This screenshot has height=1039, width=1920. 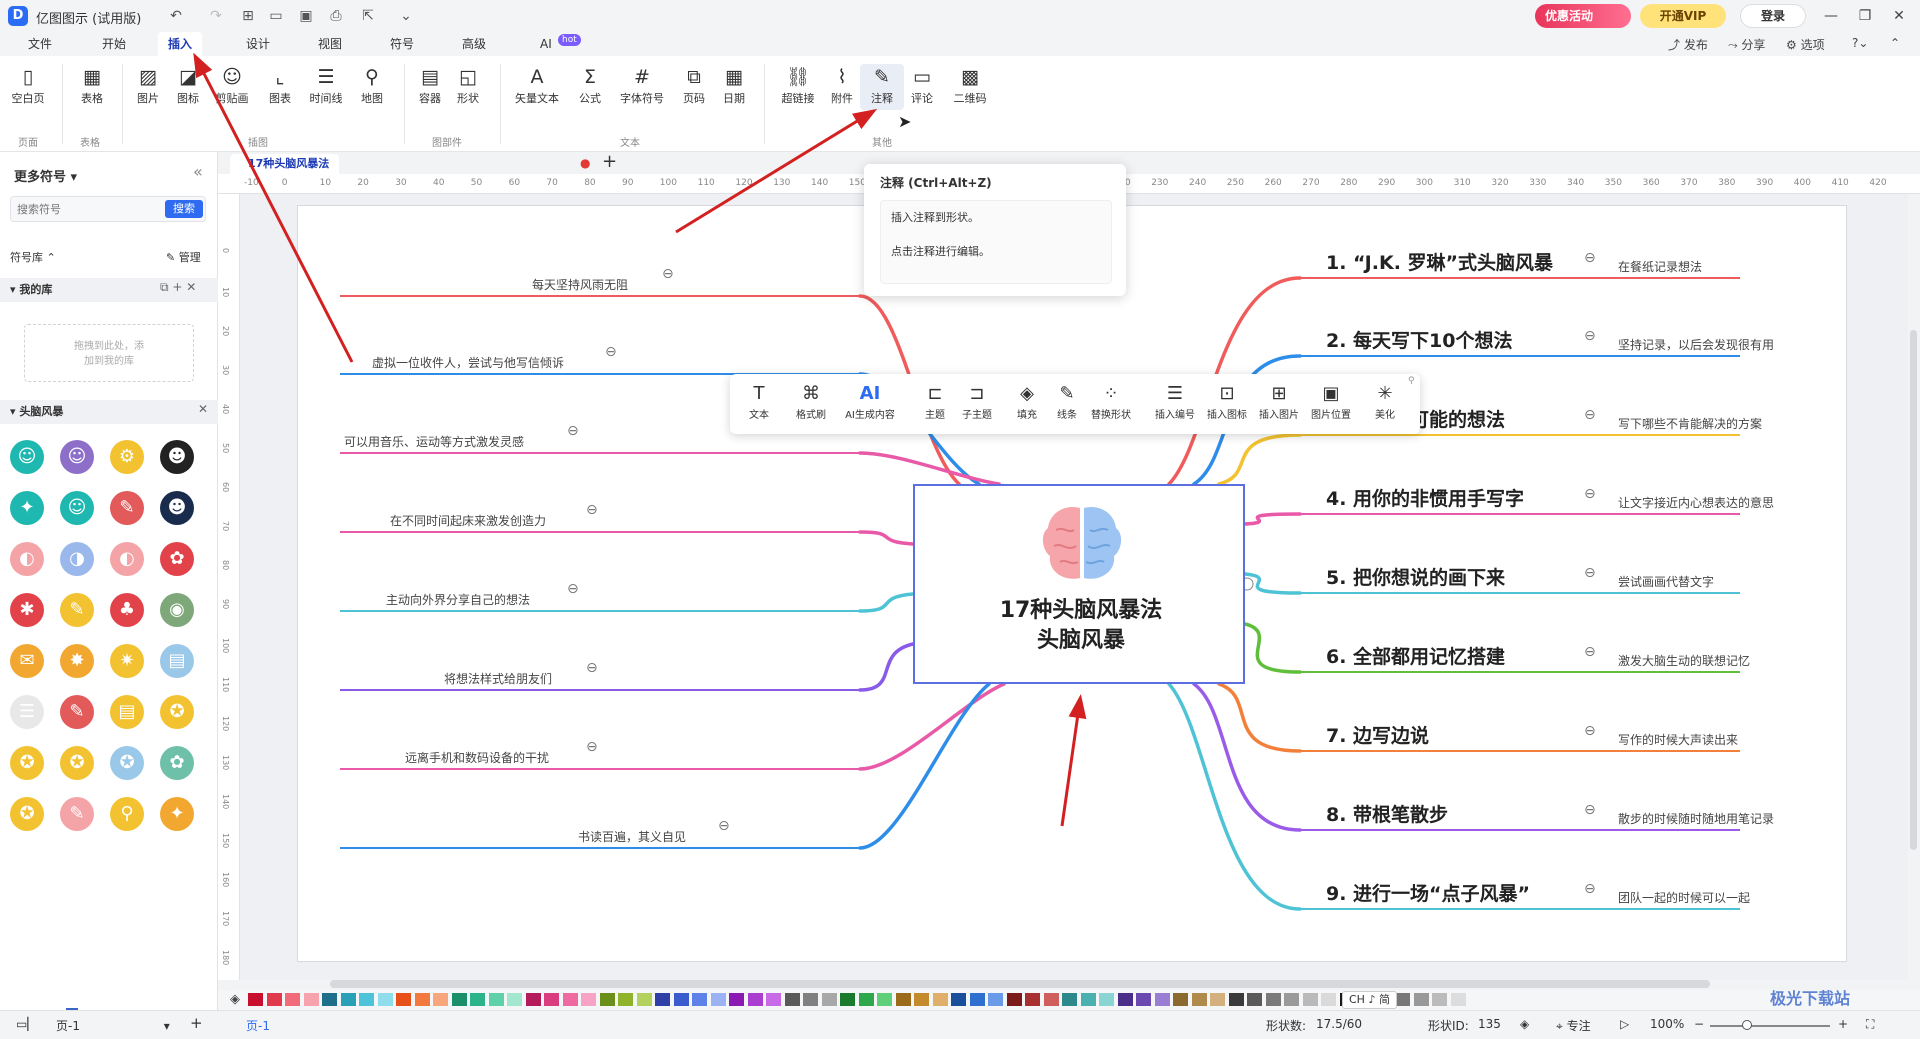 What do you see at coordinates (196, 1023) in the screenshot?
I see `add-page-icon: +` at bounding box center [196, 1023].